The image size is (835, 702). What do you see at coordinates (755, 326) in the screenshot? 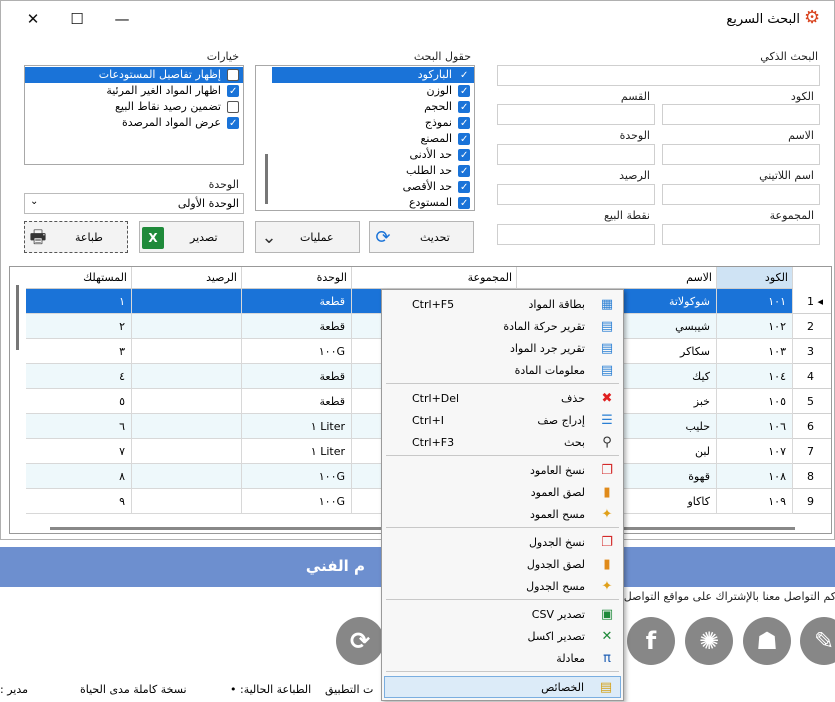
I see `cell-code: ١٠٢` at bounding box center [755, 326].